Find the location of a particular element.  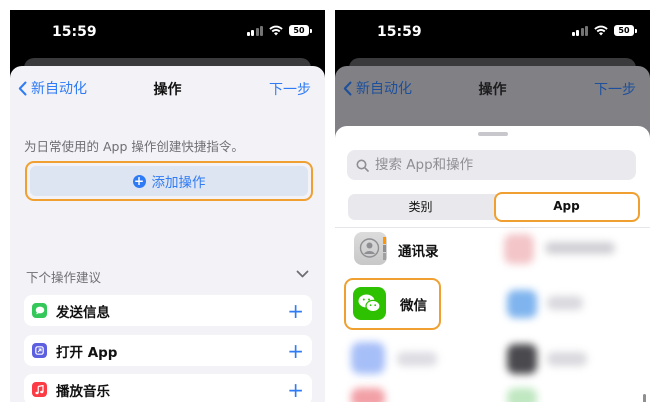

suggestion-open-app: 打开 App + is located at coordinates (168, 350).